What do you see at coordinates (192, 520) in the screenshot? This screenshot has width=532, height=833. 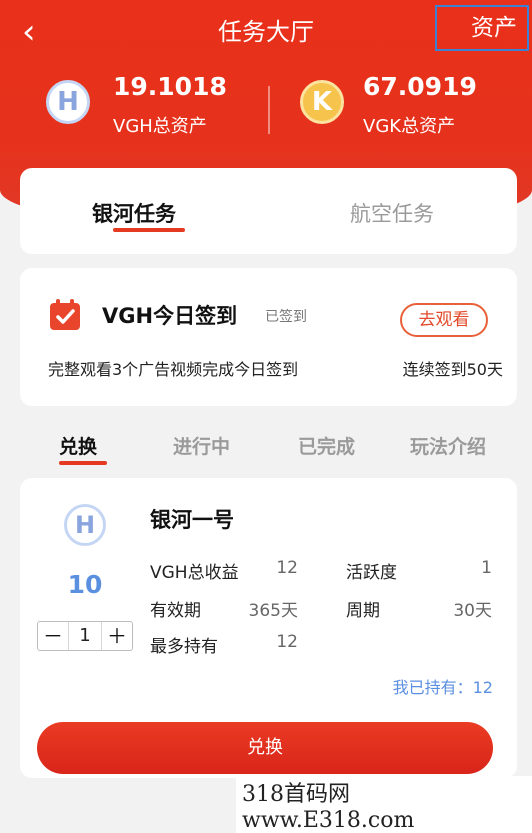 I see `product-name: 银河一号` at bounding box center [192, 520].